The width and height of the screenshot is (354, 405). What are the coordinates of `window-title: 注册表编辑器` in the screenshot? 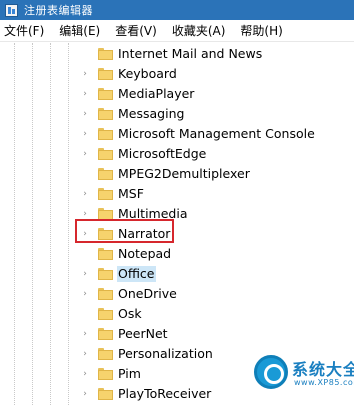 It's located at (58, 10).